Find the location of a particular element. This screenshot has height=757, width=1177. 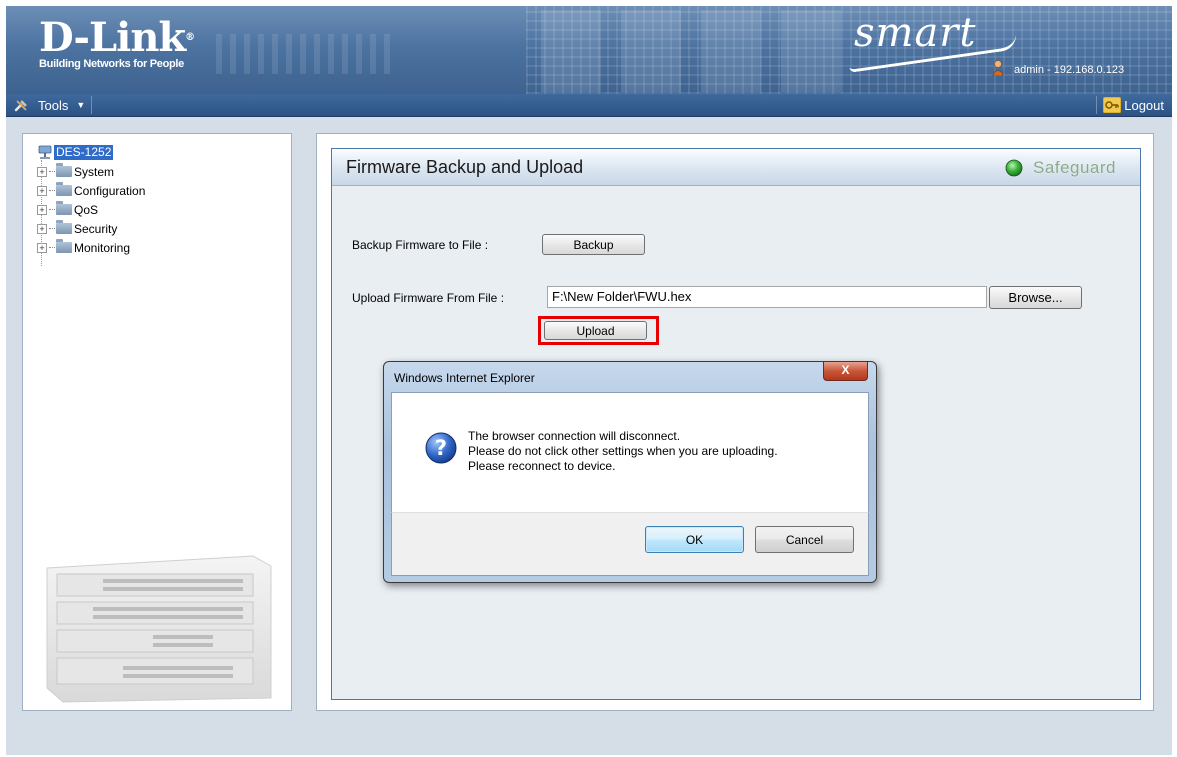

tree-item-qos: + QoS is located at coordinates (67, 209).